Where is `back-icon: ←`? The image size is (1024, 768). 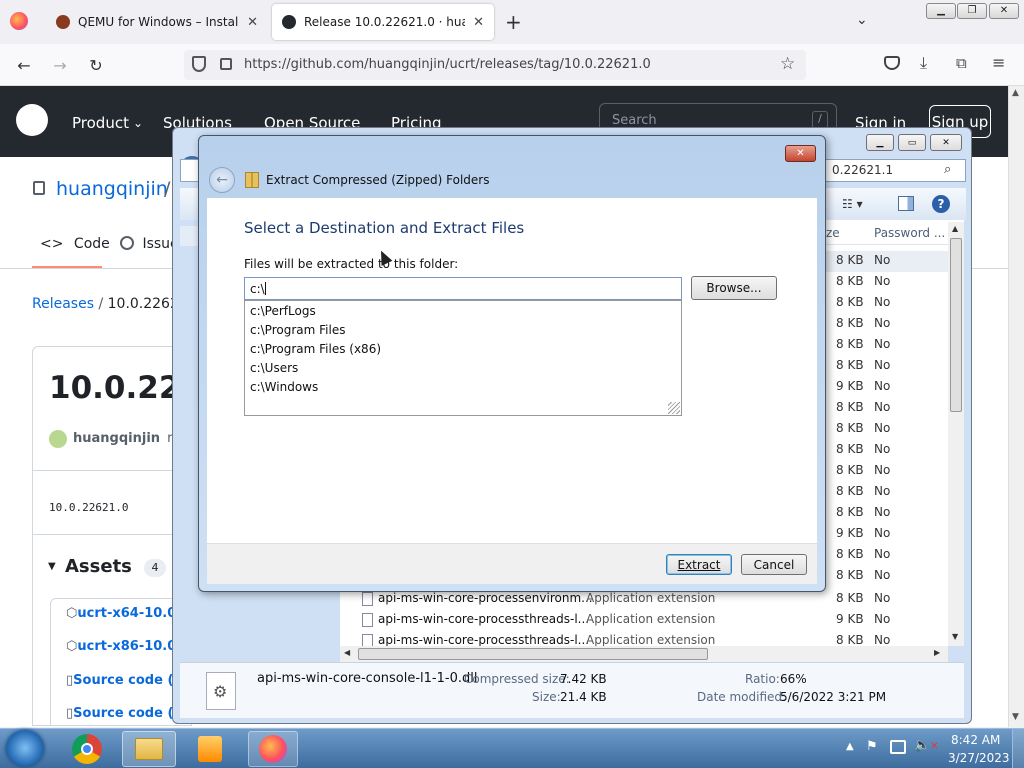
back-icon: ← is located at coordinates (24, 65).